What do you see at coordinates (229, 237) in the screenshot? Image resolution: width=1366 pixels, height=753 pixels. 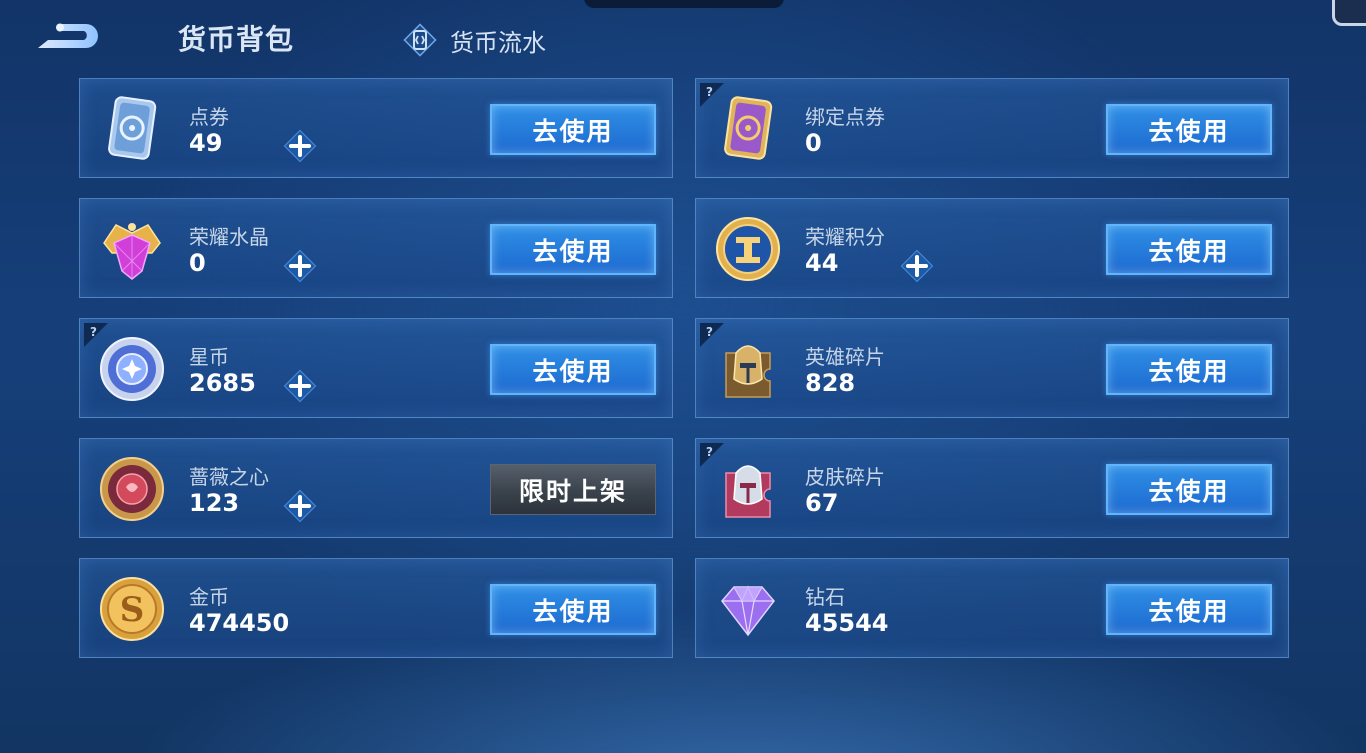 I see `currency-name: 荣耀水晶` at bounding box center [229, 237].